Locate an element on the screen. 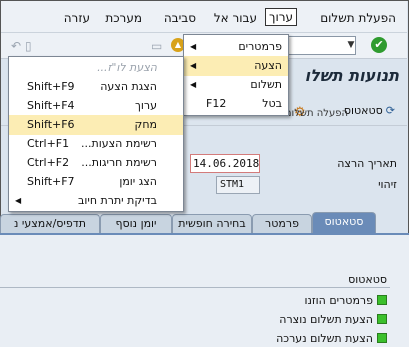  menu-payment-run: הפעלת תשלום is located at coordinates (358, 18).